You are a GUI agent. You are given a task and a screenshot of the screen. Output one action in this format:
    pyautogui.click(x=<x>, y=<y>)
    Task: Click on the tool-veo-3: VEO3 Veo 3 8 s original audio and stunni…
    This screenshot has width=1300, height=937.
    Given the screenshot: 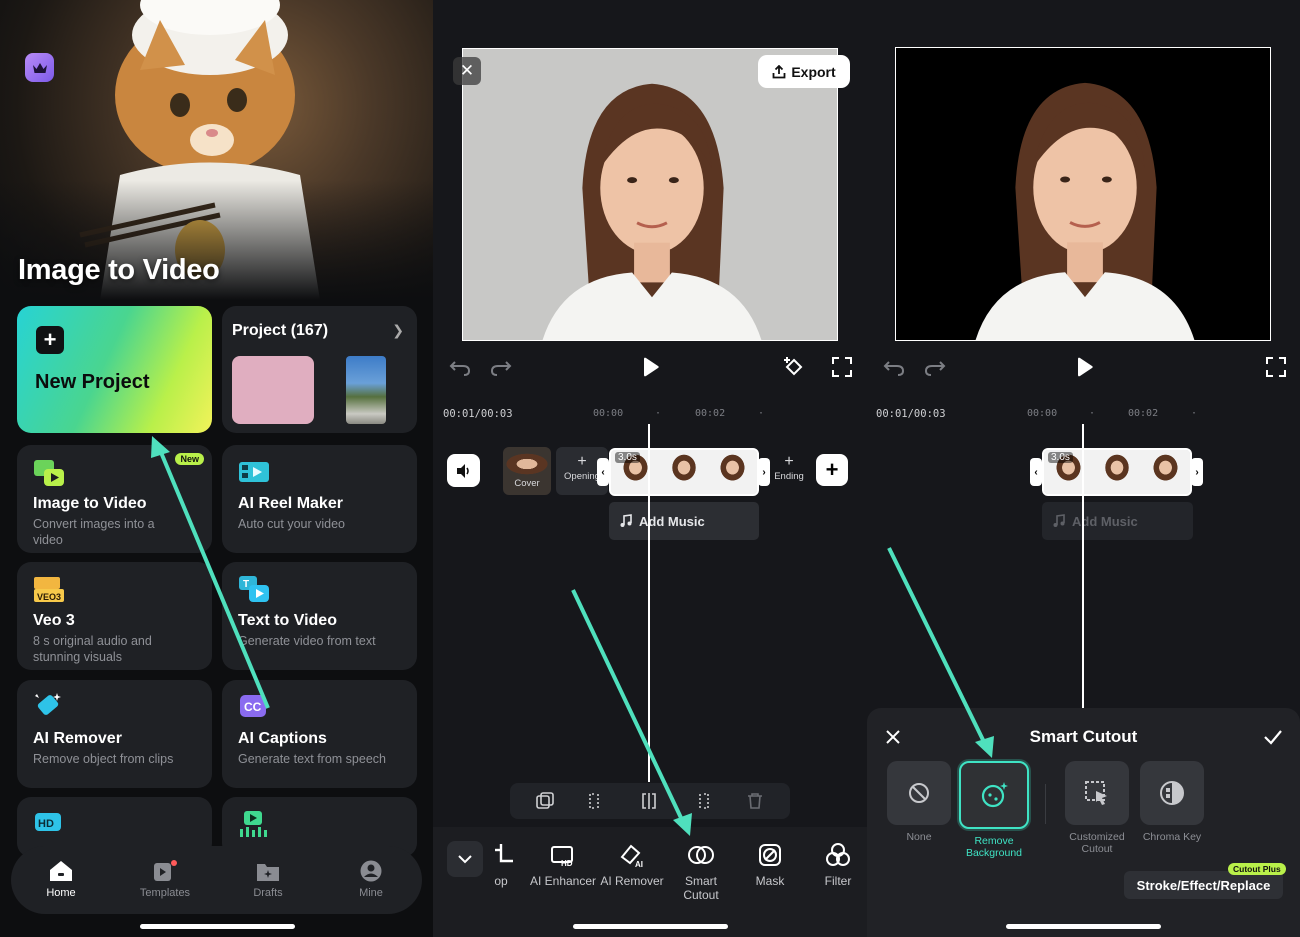 What is the action you would take?
    pyautogui.click(x=114, y=616)
    